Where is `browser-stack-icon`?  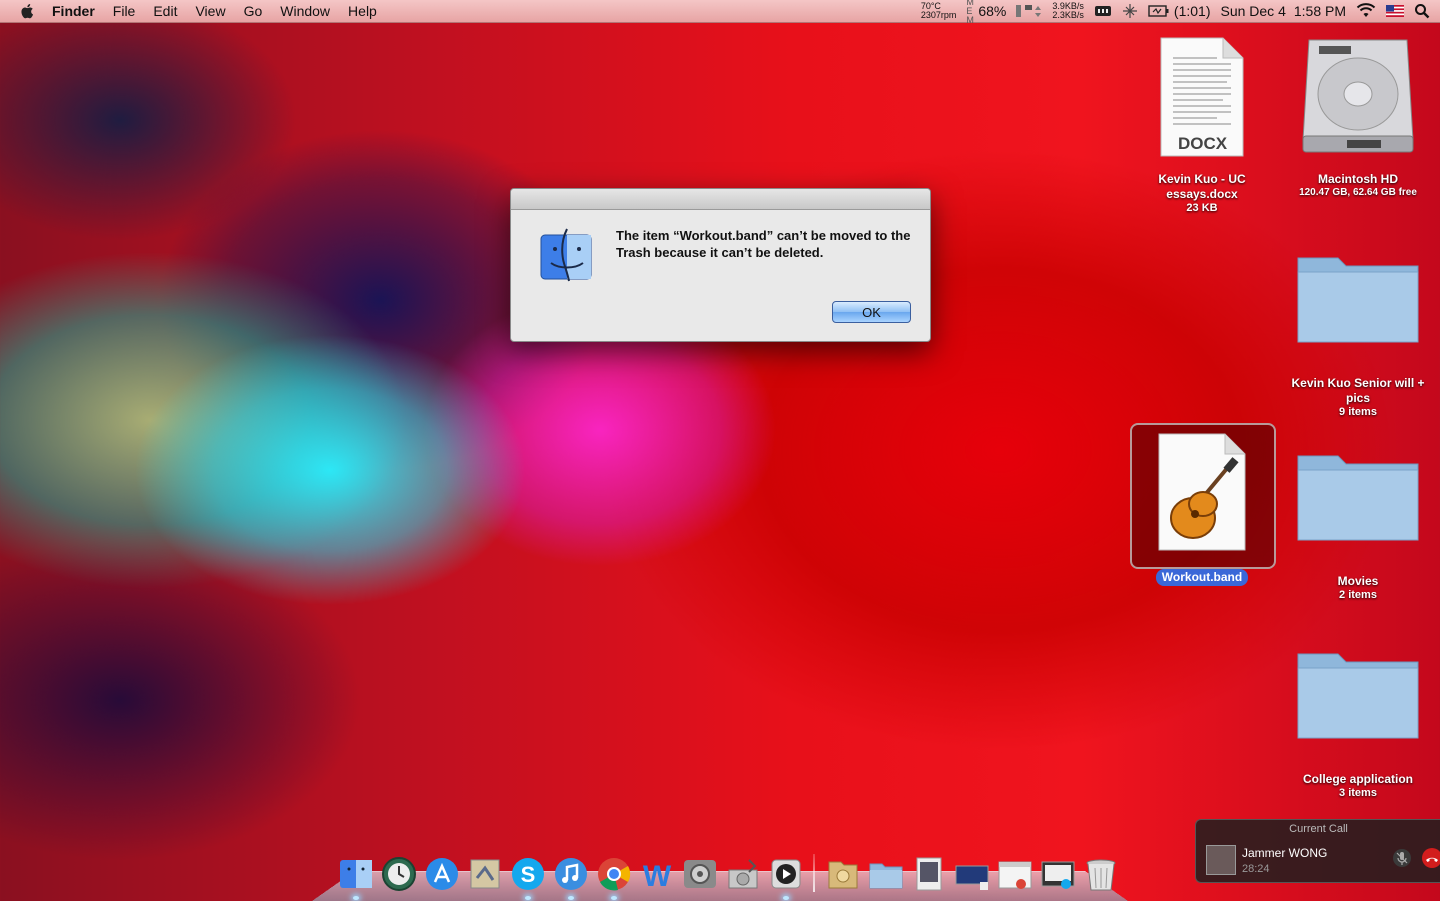
browser-stack-icon is located at coordinates (1015, 874).